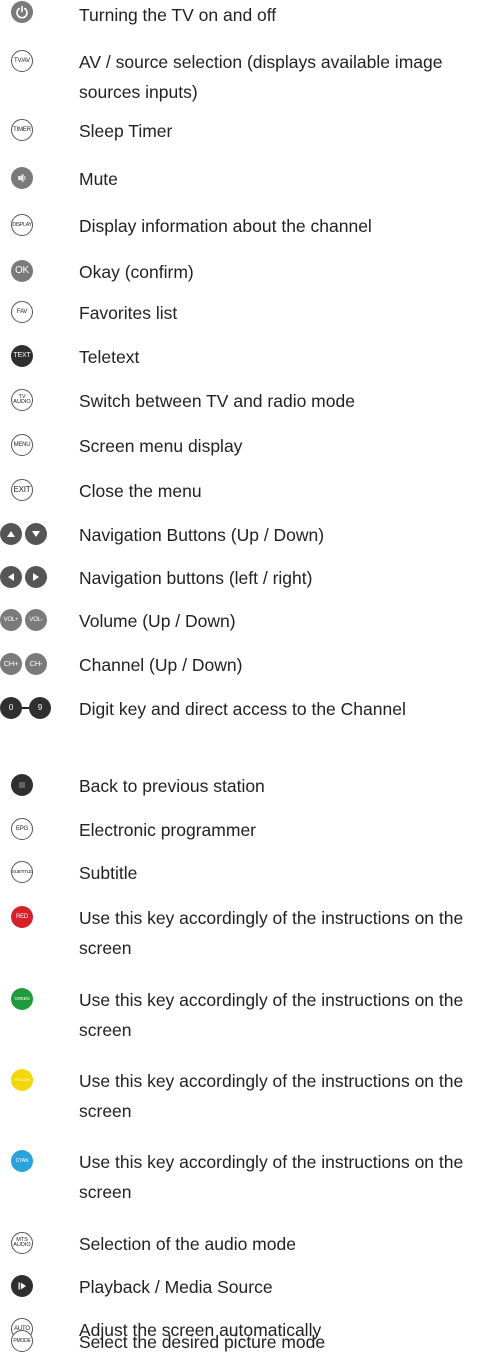 This screenshot has height=1357, width=477. What do you see at coordinates (22, 12) in the screenshot?
I see `power-icon` at bounding box center [22, 12].